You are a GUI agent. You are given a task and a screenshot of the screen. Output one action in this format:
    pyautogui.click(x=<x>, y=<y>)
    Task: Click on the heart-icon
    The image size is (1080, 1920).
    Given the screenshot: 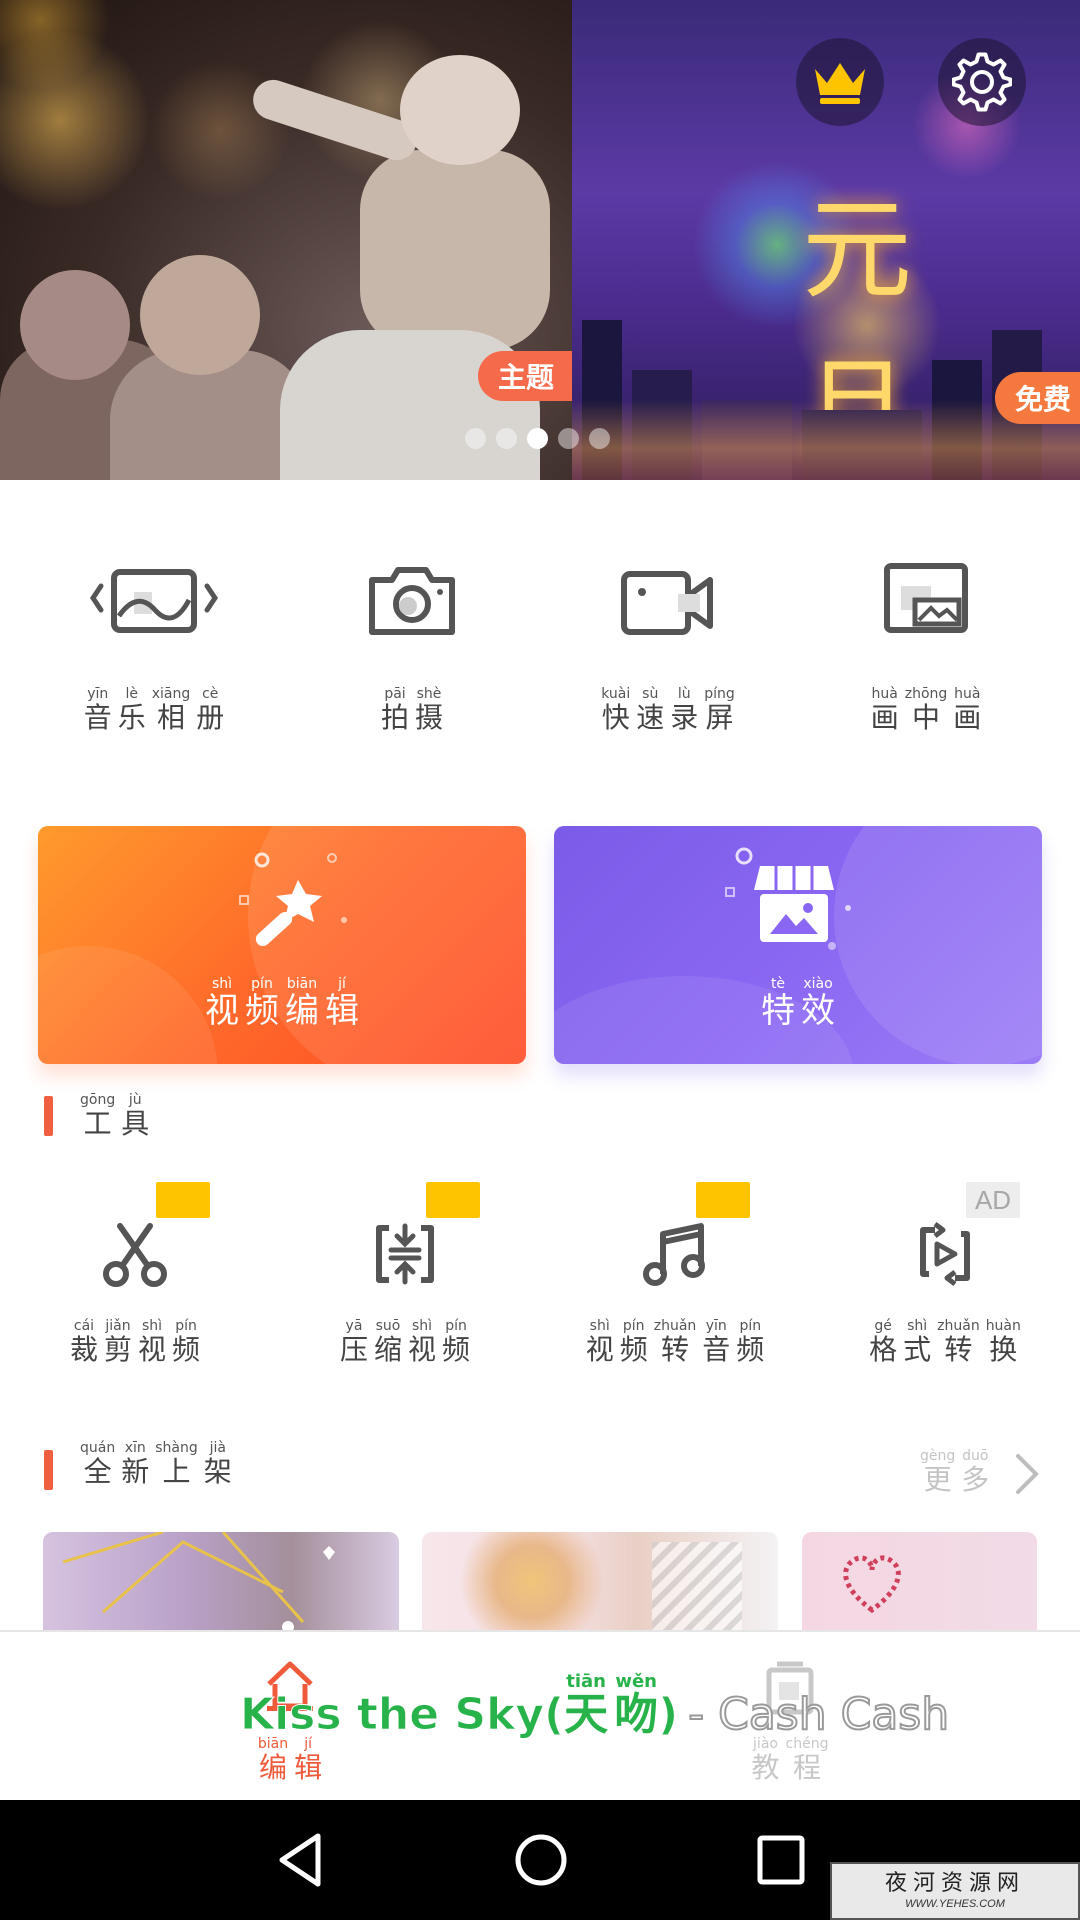 What is the action you would take?
    pyautogui.click(x=872, y=1584)
    